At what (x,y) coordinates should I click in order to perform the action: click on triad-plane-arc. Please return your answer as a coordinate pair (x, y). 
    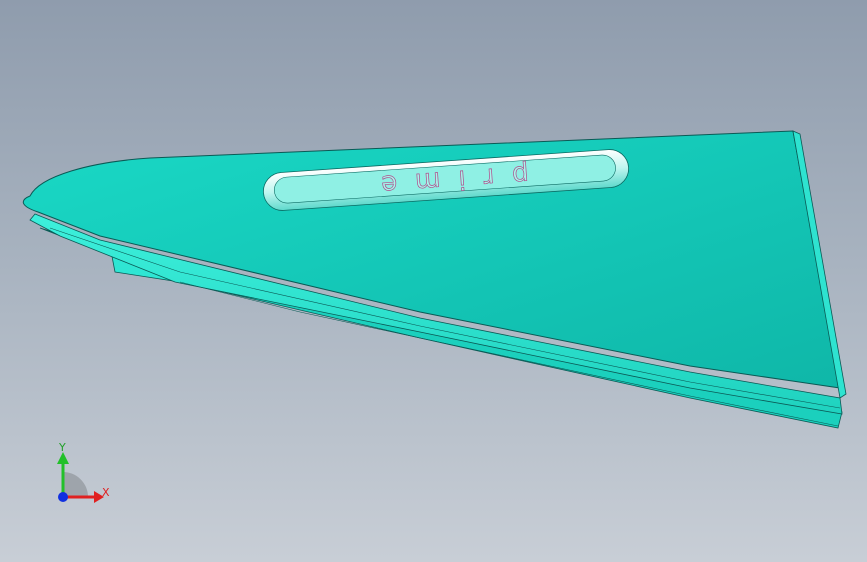
    Looking at the image, I should click on (75, 484).